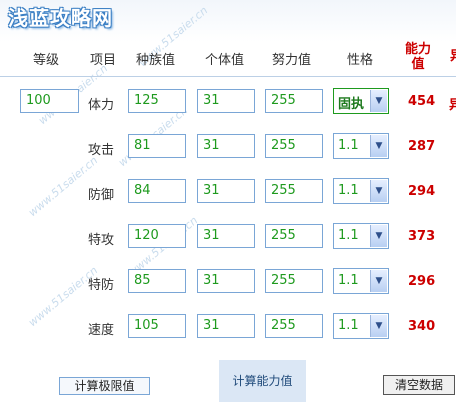 This screenshot has width=456, height=410. I want to click on base-input-attack: 81, so click(157, 146).